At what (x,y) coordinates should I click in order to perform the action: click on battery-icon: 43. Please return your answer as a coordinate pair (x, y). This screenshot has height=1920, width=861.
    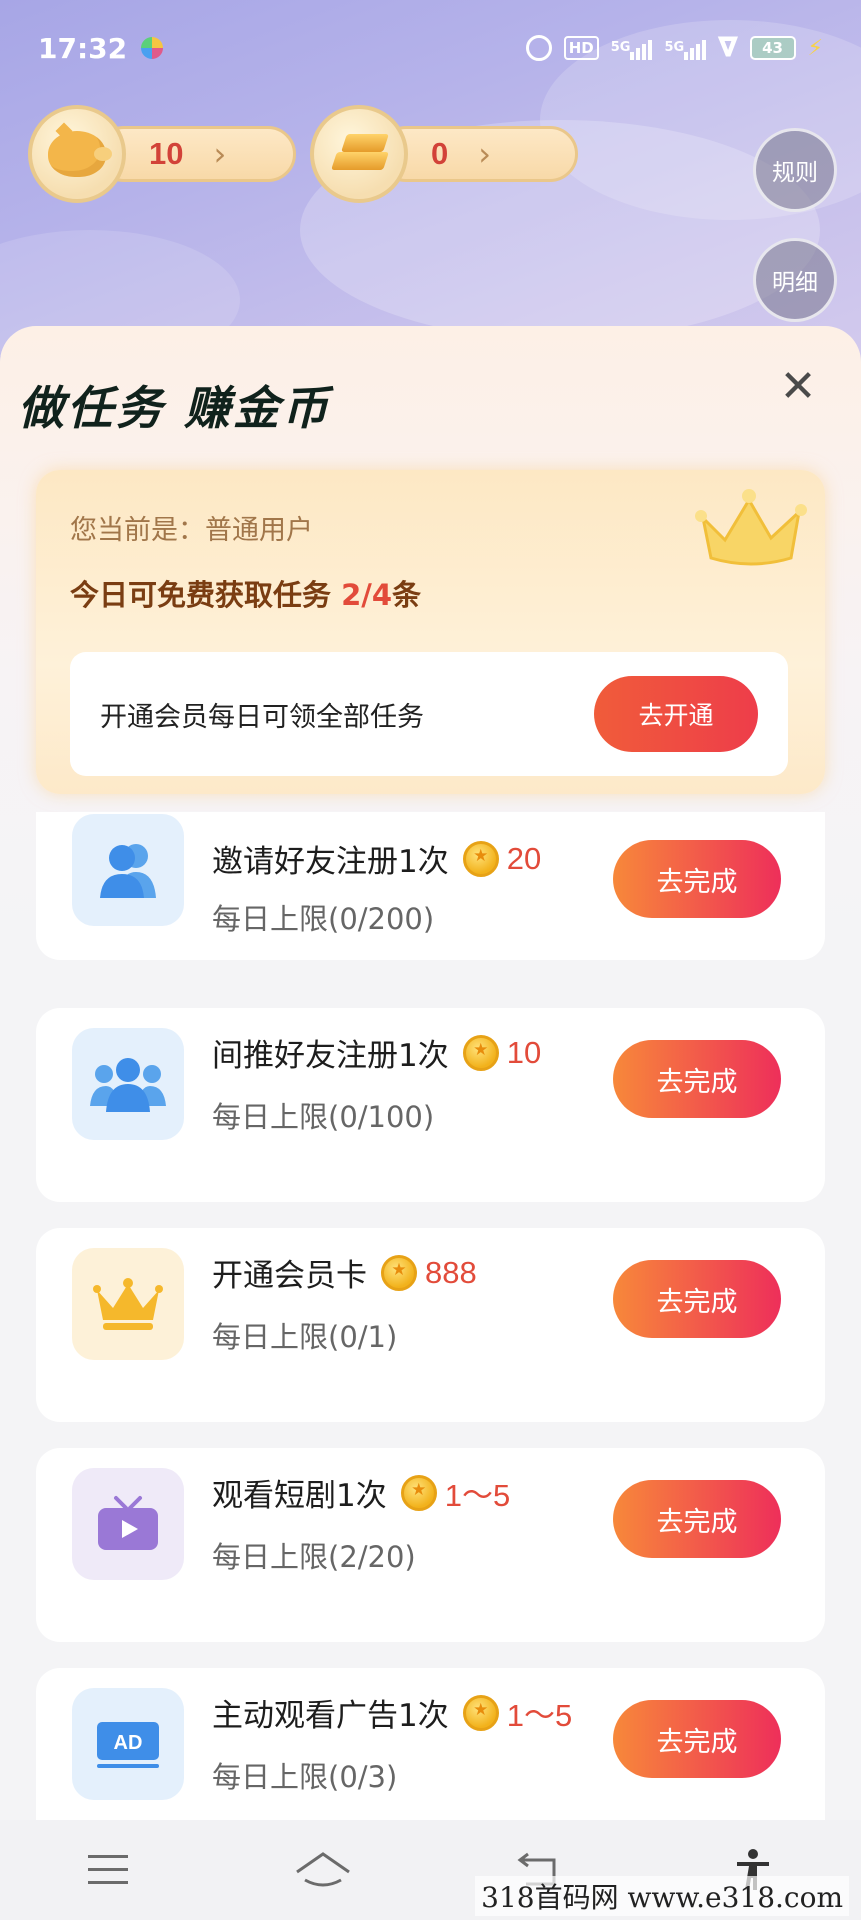
    Looking at the image, I should click on (772, 48).